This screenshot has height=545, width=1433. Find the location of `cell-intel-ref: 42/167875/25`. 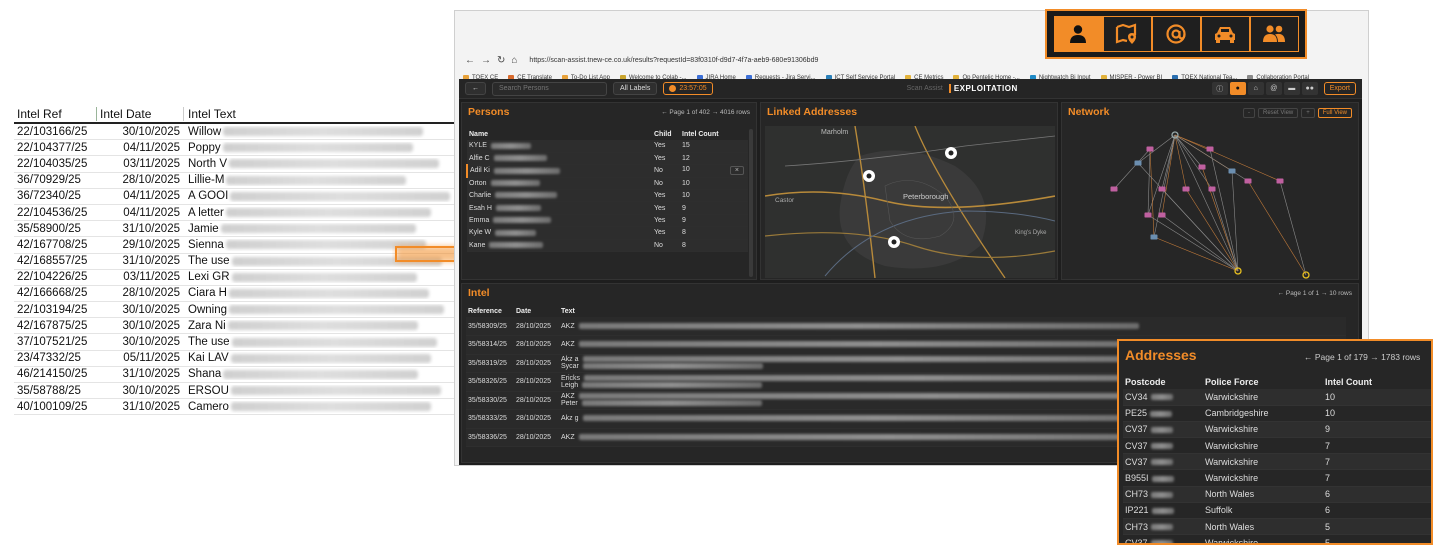

cell-intel-ref: 42/167875/25 is located at coordinates (55, 326).